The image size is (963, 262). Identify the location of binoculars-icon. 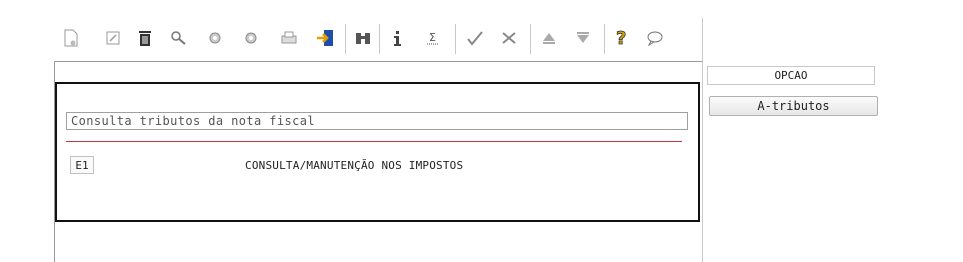
(363, 38).